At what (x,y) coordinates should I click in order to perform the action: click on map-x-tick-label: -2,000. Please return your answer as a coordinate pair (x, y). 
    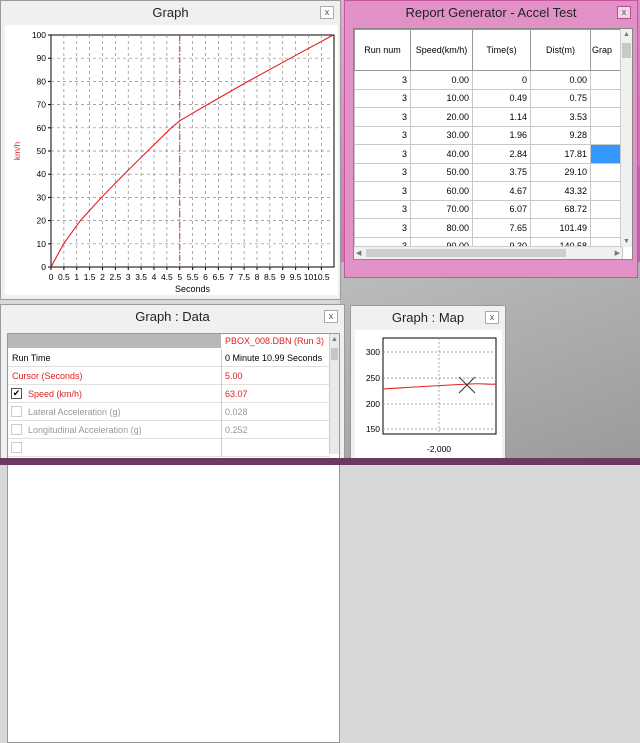
    Looking at the image, I should click on (439, 449).